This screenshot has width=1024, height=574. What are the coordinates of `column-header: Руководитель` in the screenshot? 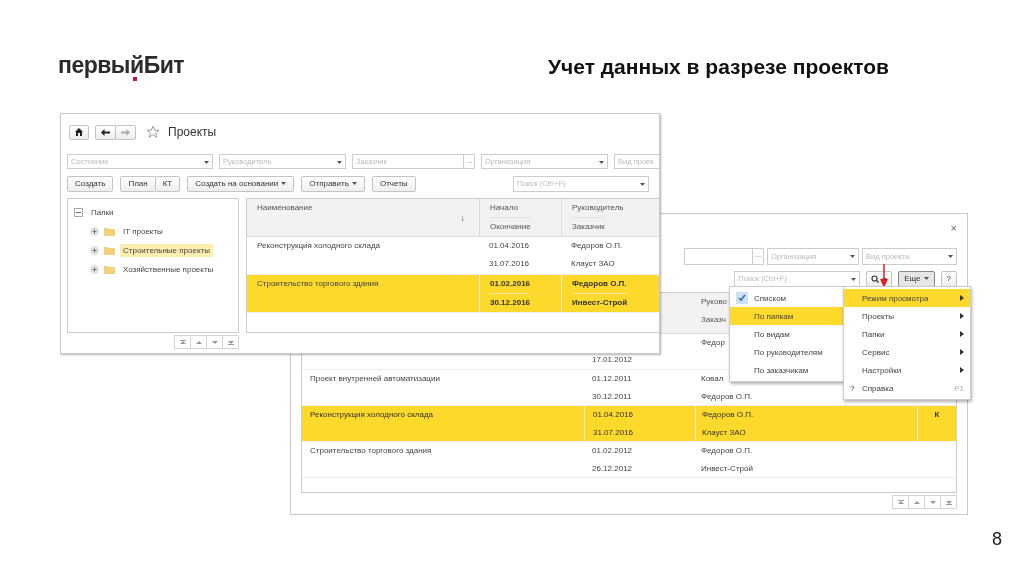 It's located at (598, 208).